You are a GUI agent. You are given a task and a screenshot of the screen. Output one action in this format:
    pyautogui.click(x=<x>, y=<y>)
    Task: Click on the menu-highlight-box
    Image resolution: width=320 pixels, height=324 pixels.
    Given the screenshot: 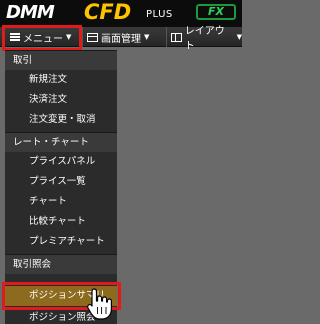 What is the action you would take?
    pyautogui.click(x=42, y=38)
    